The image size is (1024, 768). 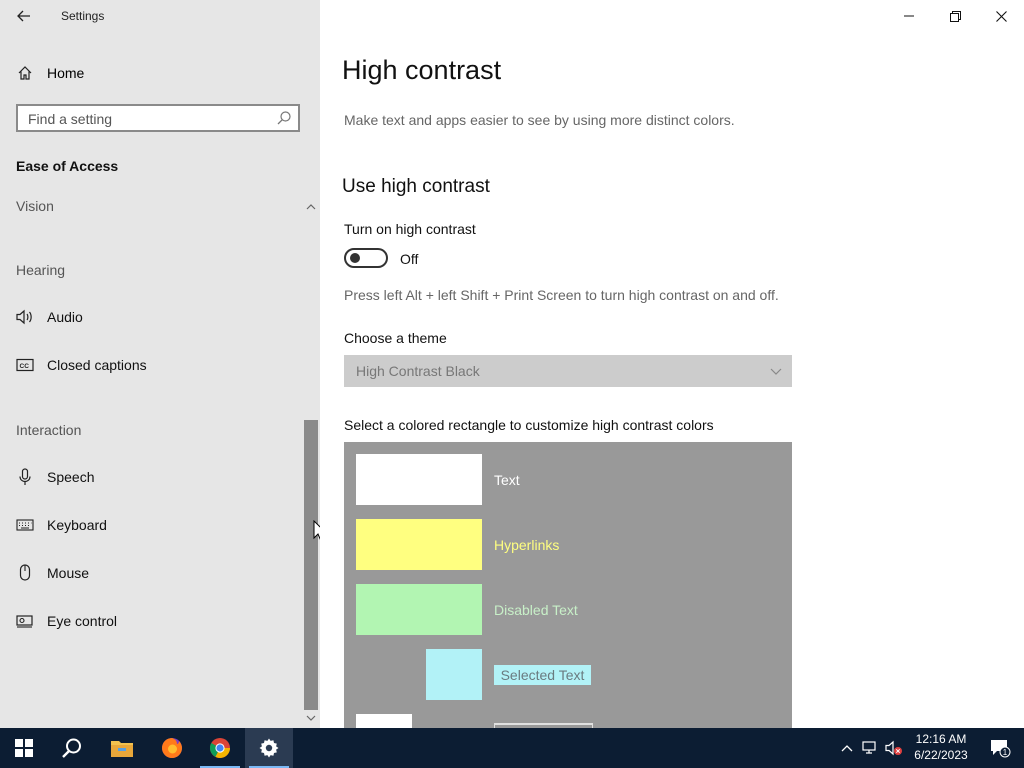 What do you see at coordinates (25, 317) in the screenshot?
I see `speaker-icon` at bounding box center [25, 317].